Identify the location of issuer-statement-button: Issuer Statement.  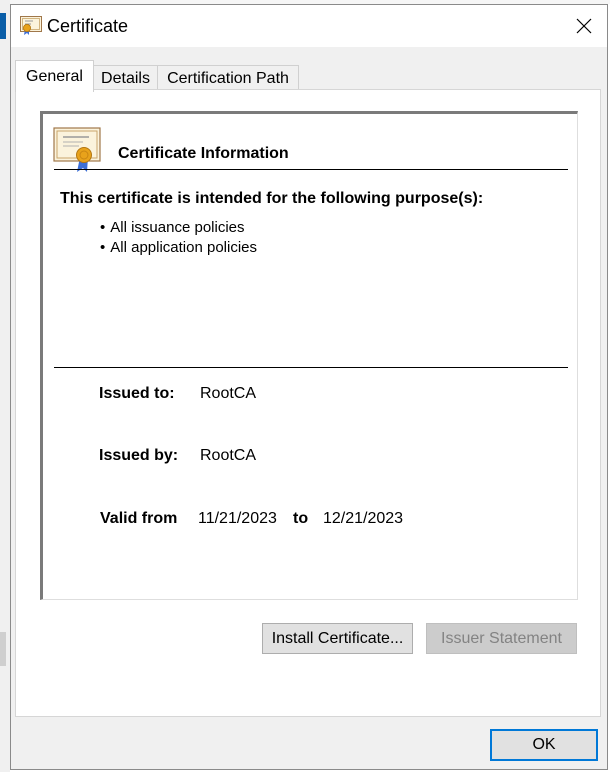
(501, 638).